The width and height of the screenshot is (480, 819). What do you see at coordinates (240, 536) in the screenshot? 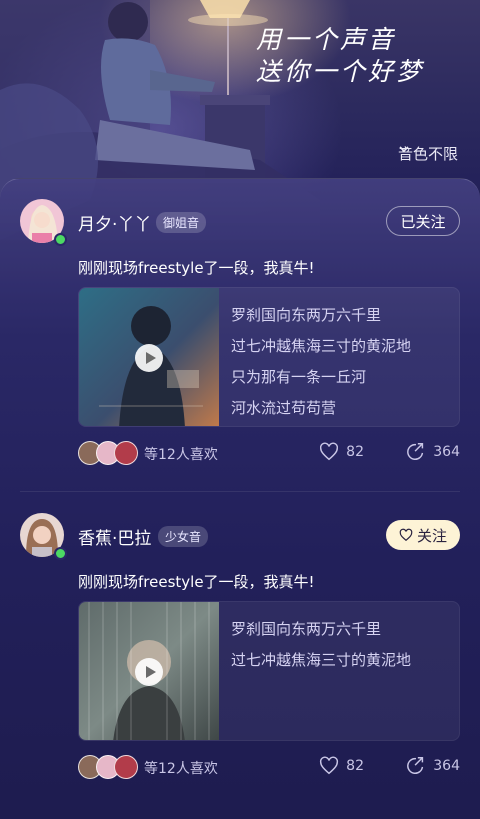
I see `post-header: 香蕉·巴拉 少女音 关注` at bounding box center [240, 536].